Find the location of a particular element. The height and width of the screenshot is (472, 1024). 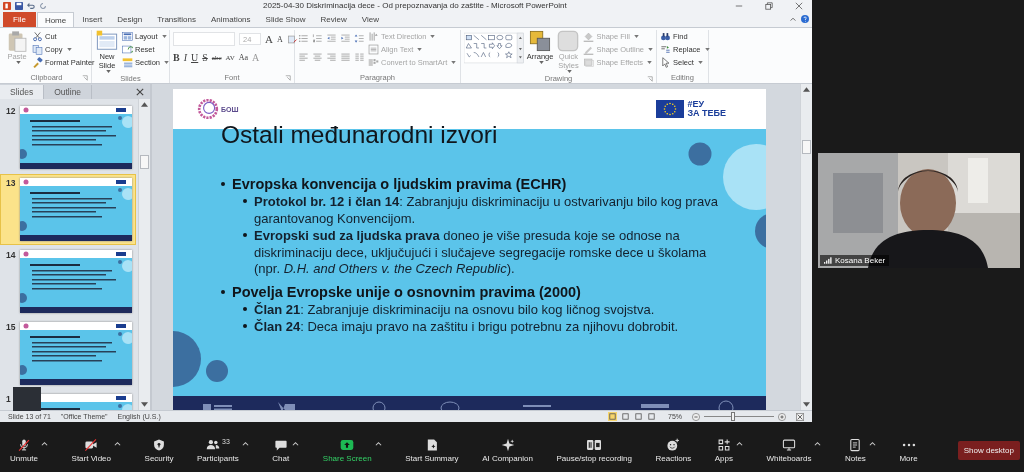

ring-logo-icon is located at coordinates (208, 109).